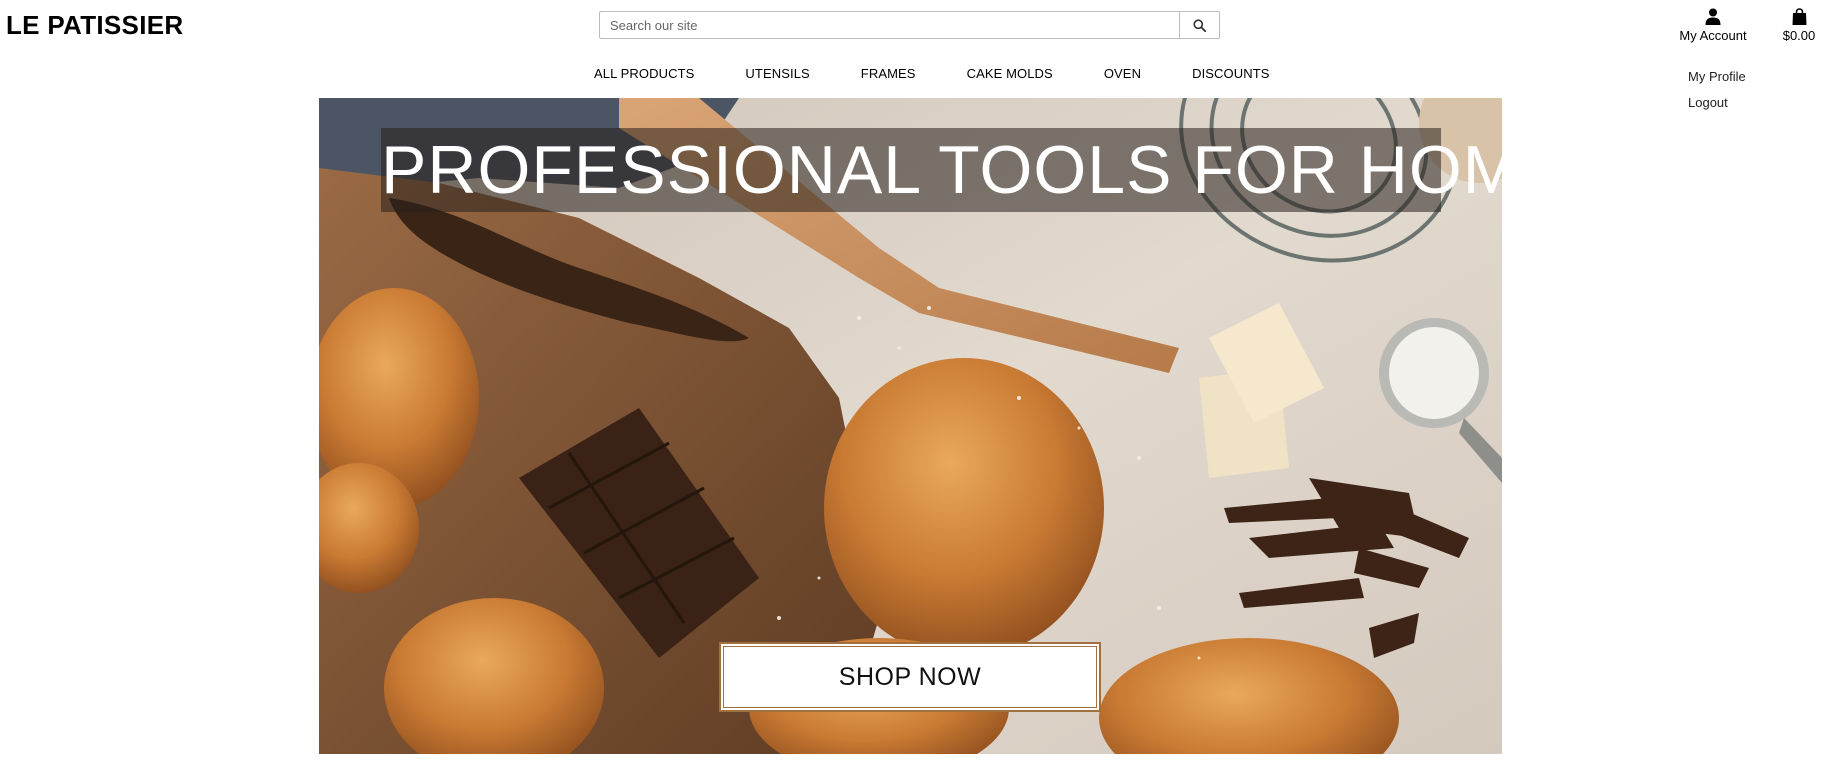 This screenshot has height=764, width=1833. Describe the element at coordinates (889, 25) in the screenshot. I see `search-input` at that location.